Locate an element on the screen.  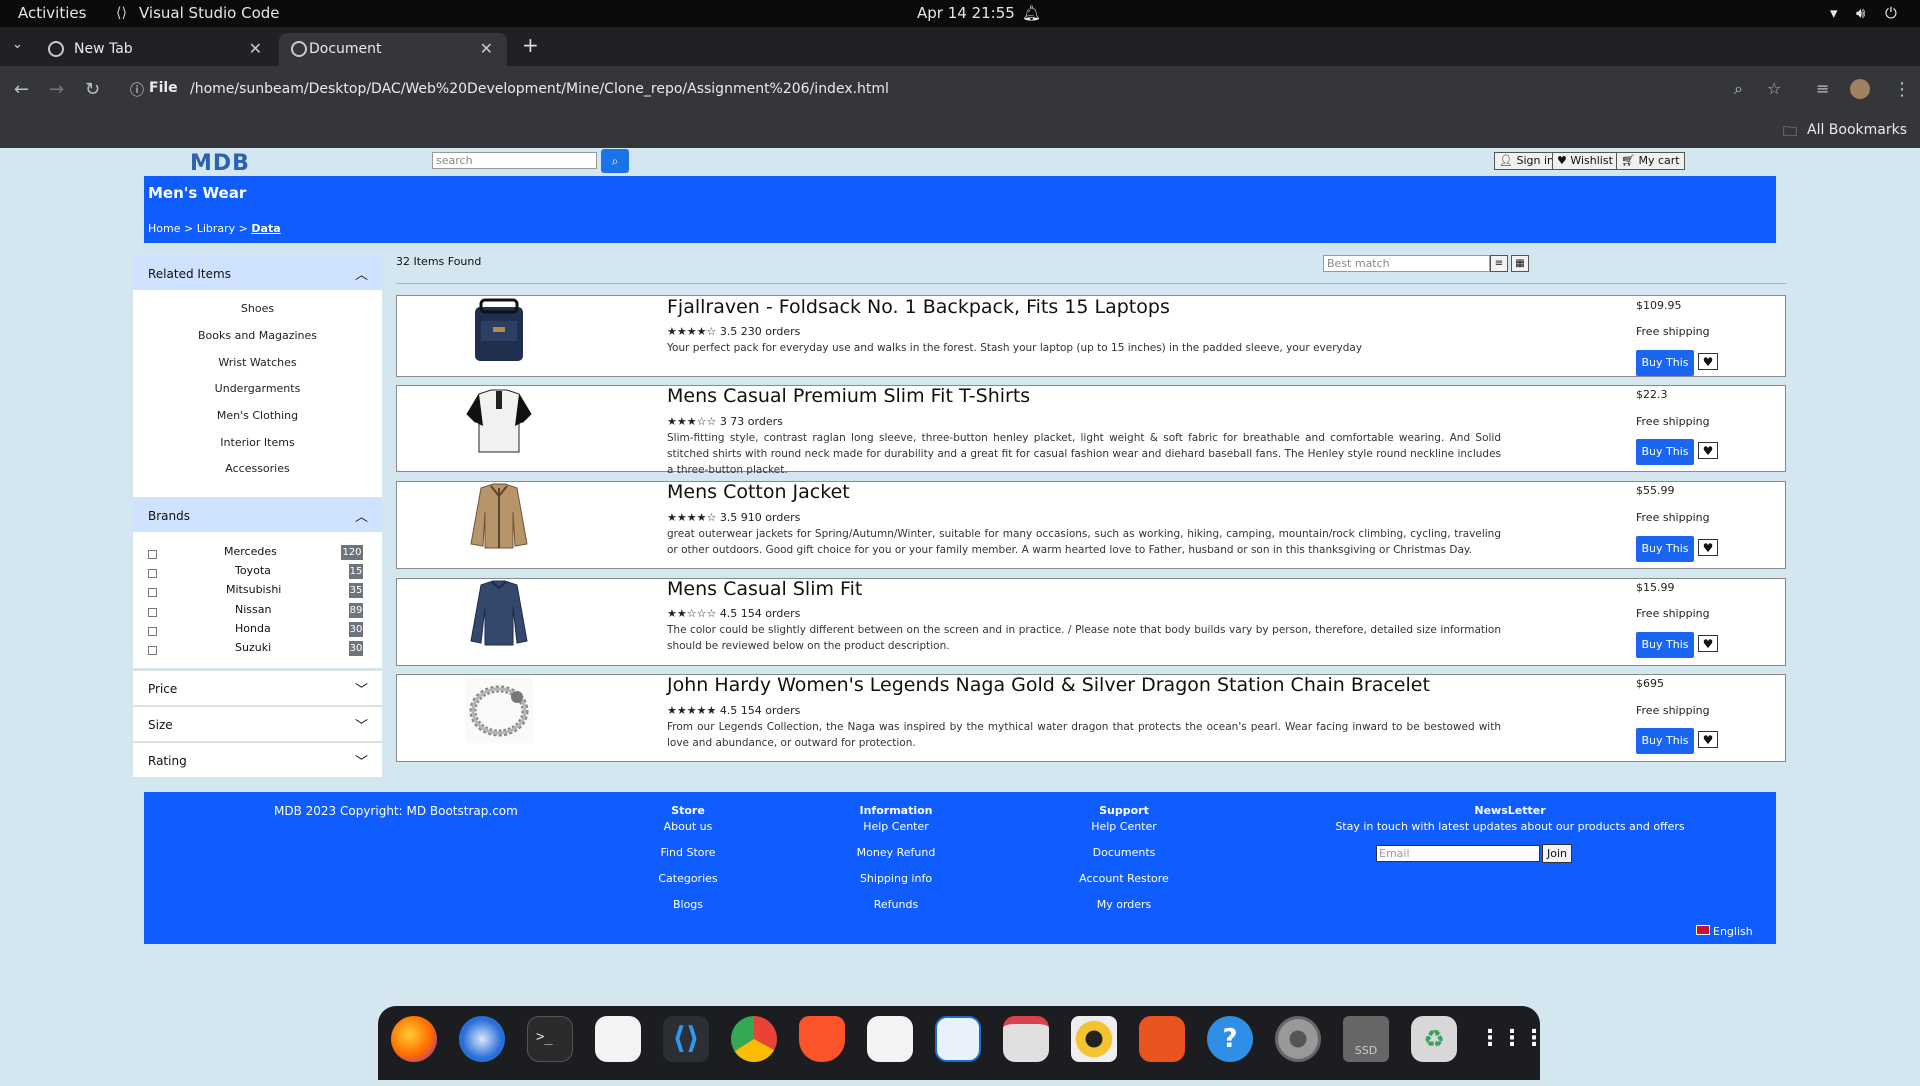
related-item: Wrist Watches is located at coordinates (257, 362).